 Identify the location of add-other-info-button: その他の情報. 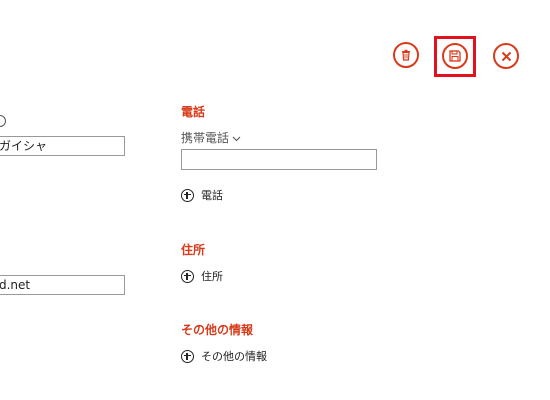
(224, 356).